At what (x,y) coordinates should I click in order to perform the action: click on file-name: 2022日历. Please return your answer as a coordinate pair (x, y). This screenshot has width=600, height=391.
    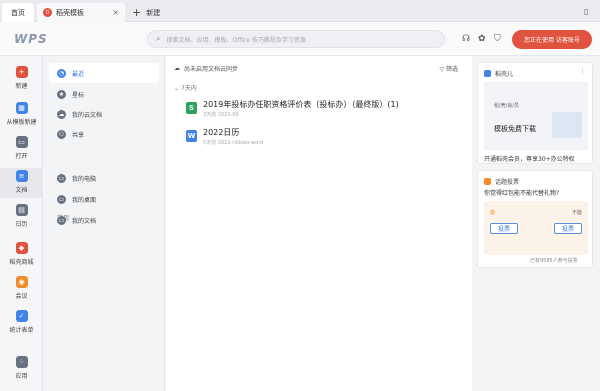
    Looking at the image, I should click on (221, 132).